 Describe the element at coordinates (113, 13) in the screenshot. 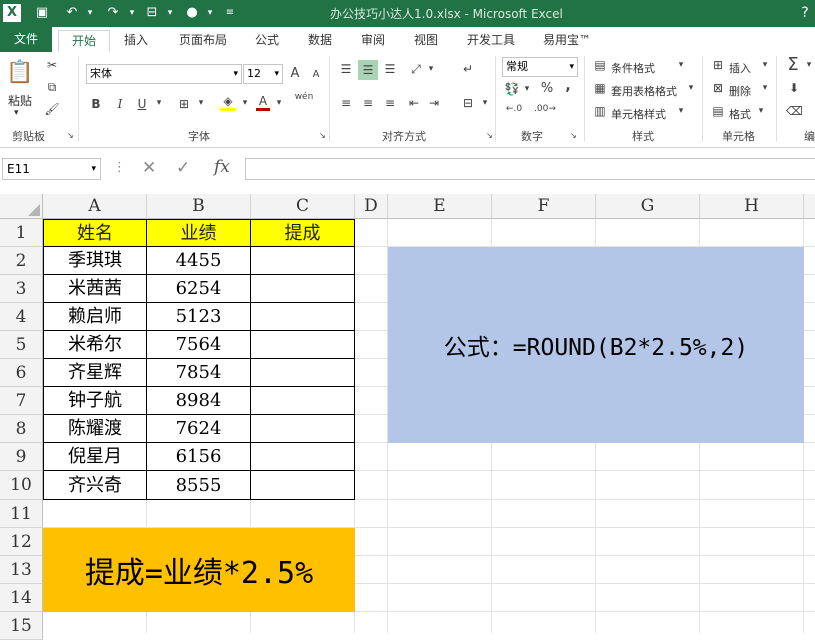

I see `redo-icon: ↷` at that location.